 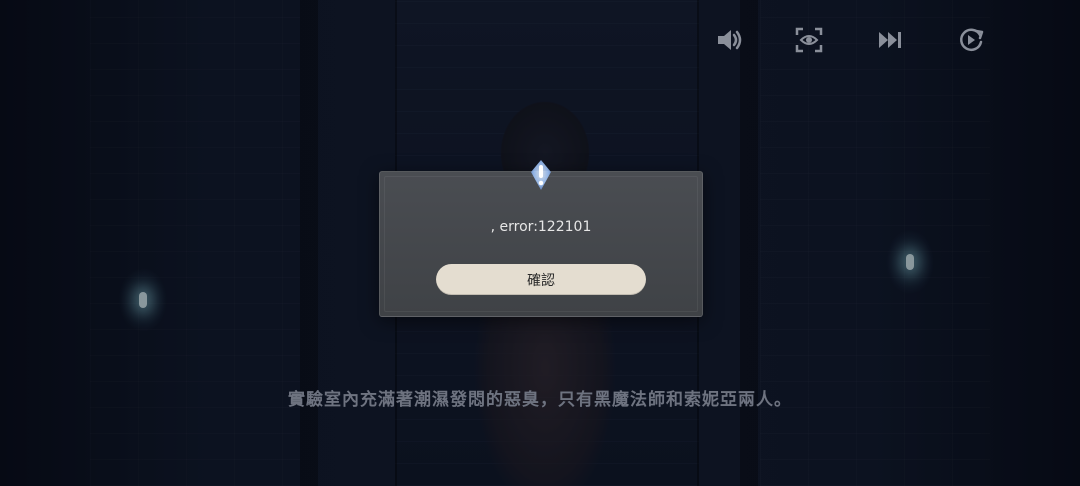 I want to click on confirm-button: 確認, so click(x=541, y=279).